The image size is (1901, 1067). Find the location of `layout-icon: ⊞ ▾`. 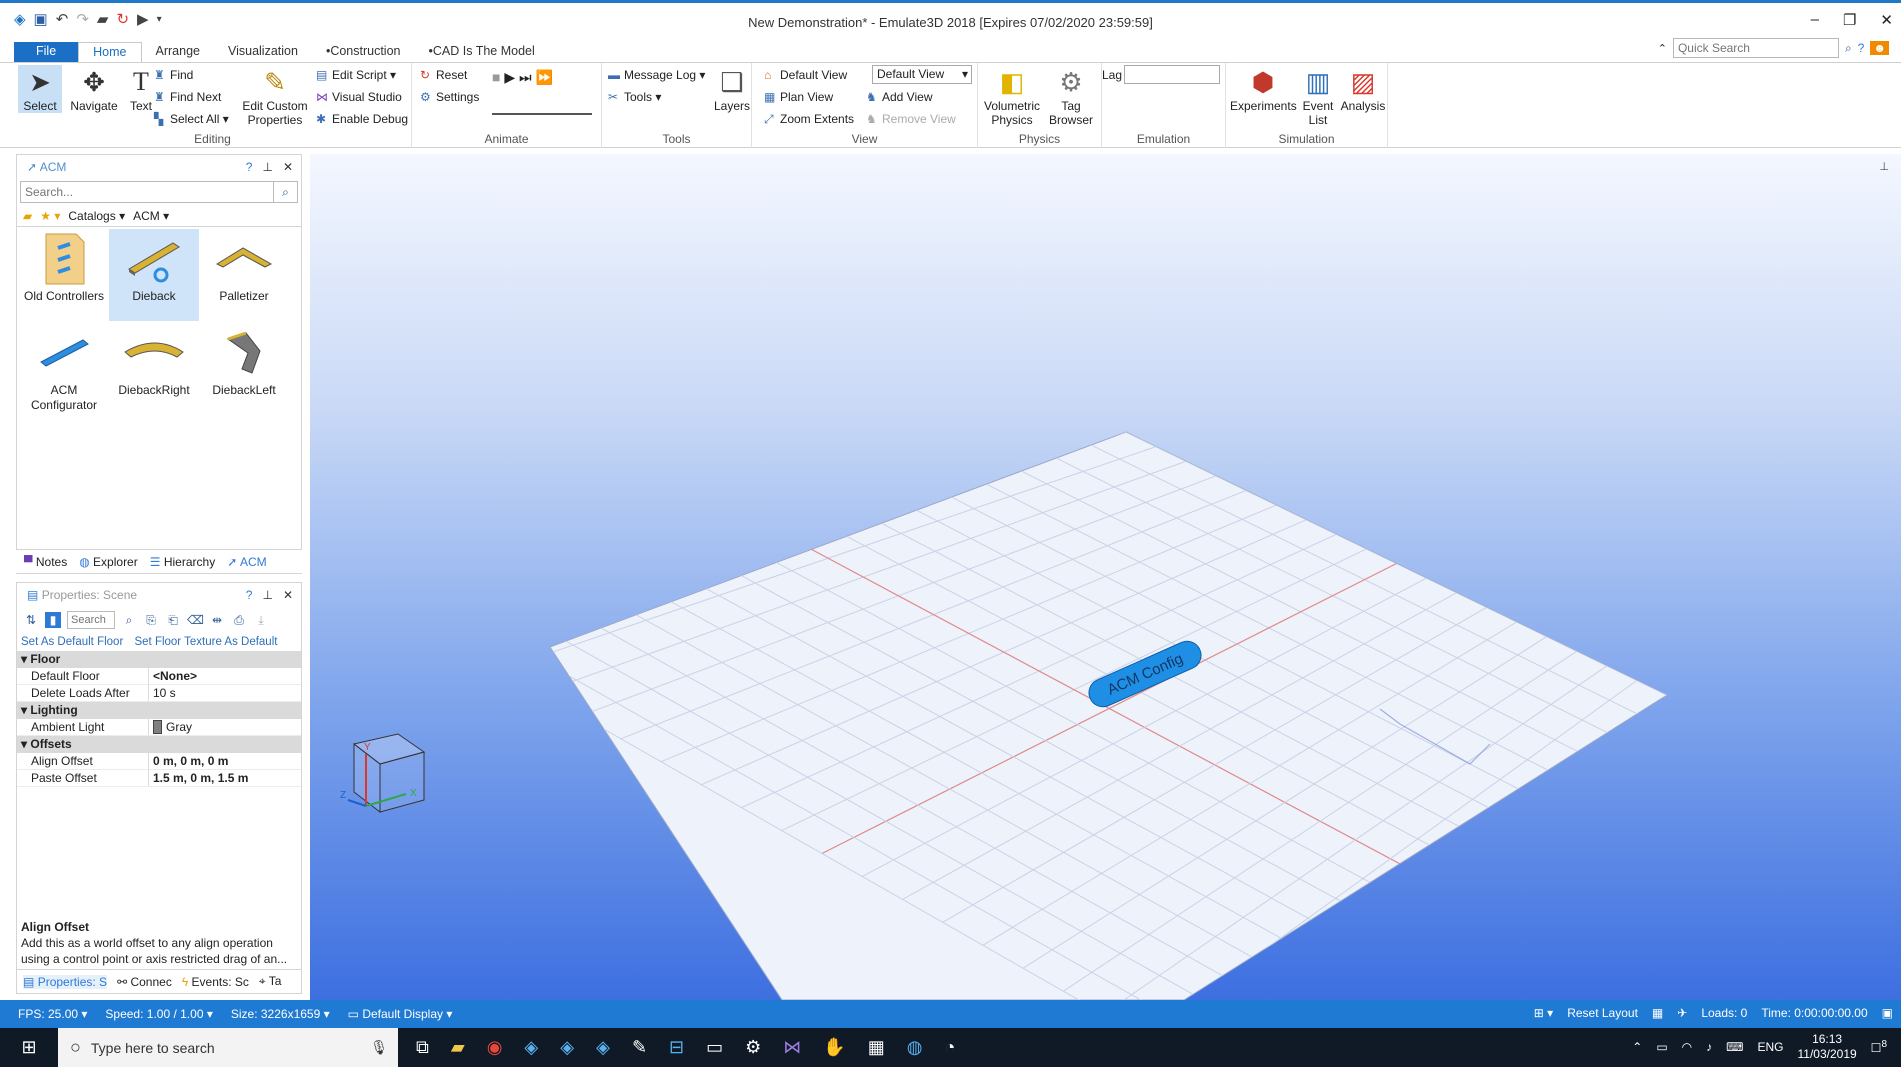

layout-icon: ⊞ ▾ is located at coordinates (1543, 1013).